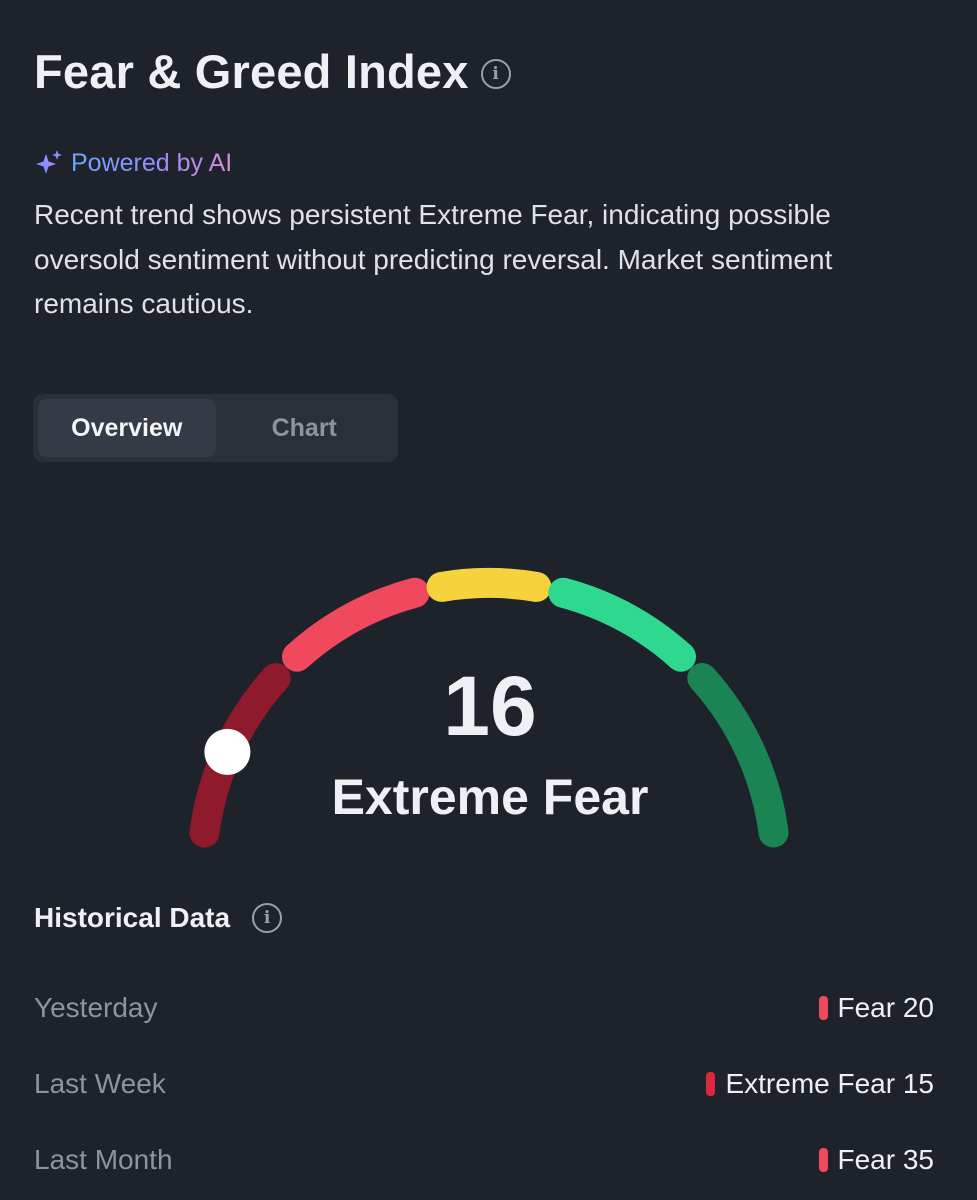 The width and height of the screenshot is (977, 1200). I want to click on historical-period: Yesterday, so click(96, 1007).